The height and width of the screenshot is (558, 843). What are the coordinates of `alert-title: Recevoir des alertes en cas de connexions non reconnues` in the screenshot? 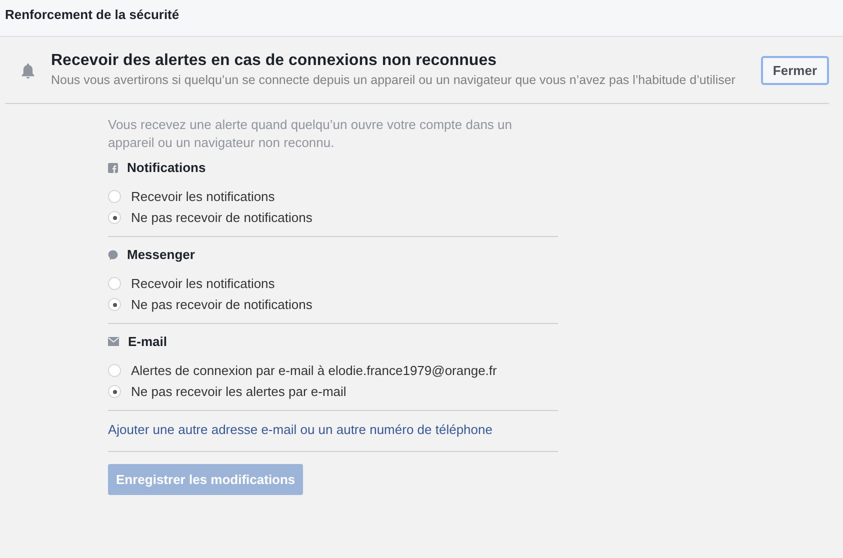 It's located at (274, 61).